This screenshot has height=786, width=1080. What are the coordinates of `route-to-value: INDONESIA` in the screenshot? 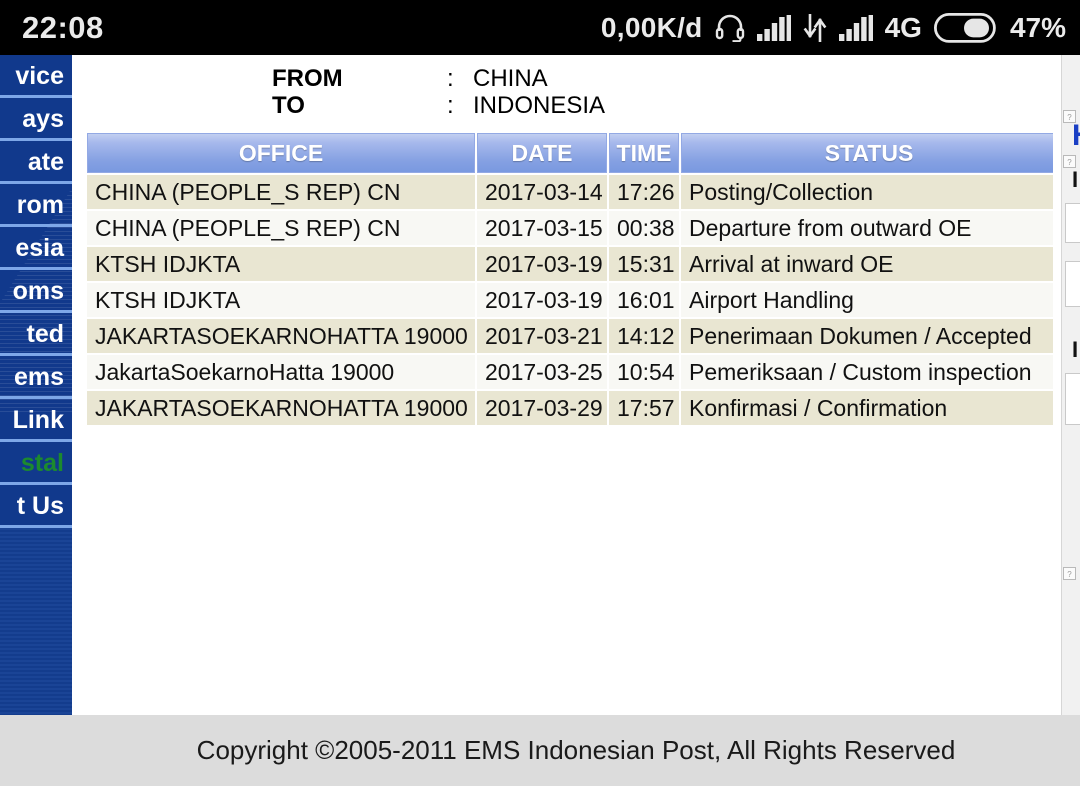 It's located at (539, 105).